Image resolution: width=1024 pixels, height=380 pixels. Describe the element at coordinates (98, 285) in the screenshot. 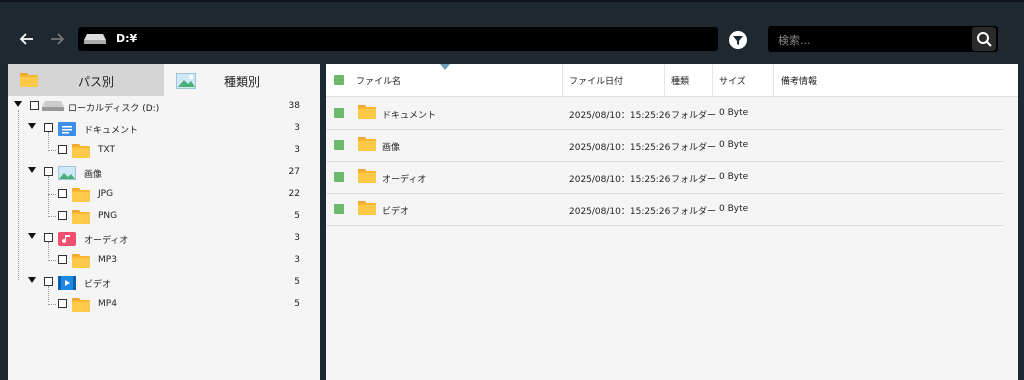

I see `tree-item-label: ビデオ` at that location.